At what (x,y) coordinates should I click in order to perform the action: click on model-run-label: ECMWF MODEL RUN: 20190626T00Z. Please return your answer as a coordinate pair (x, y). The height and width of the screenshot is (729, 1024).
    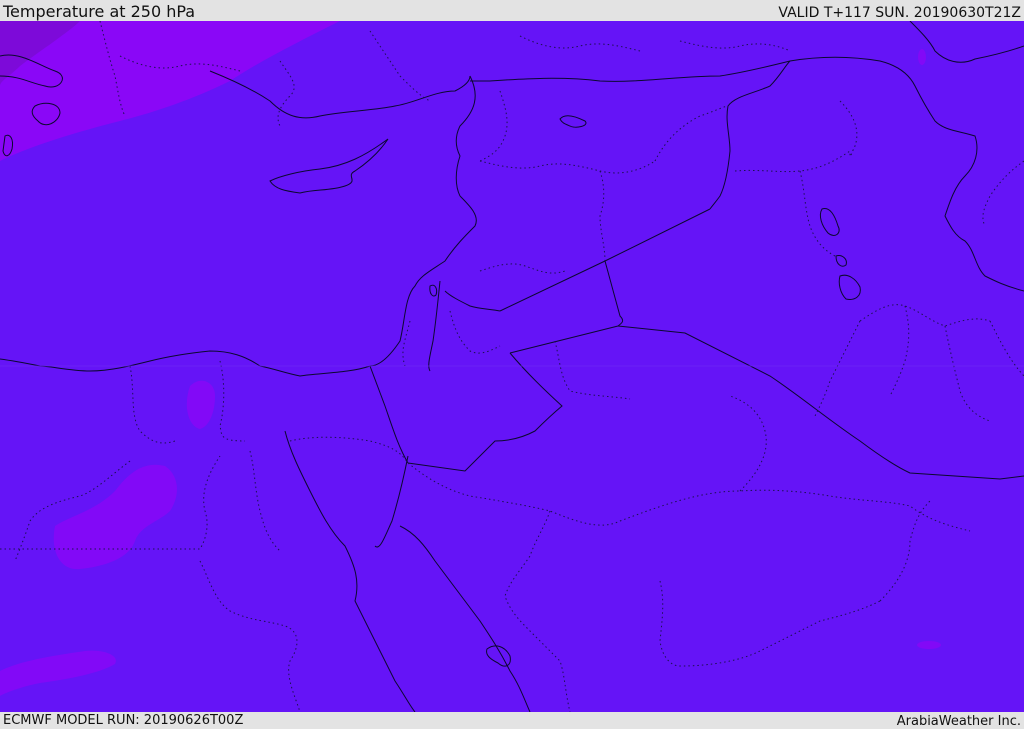
    Looking at the image, I should click on (123, 720).